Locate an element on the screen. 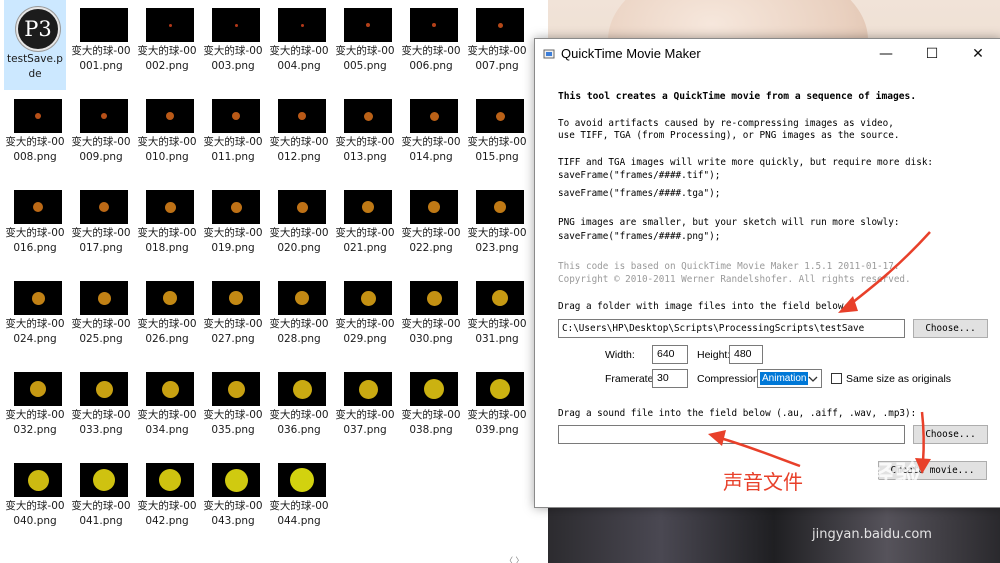  file-item-frame: 变大的球-00017.png is located at coordinates (101, 227).